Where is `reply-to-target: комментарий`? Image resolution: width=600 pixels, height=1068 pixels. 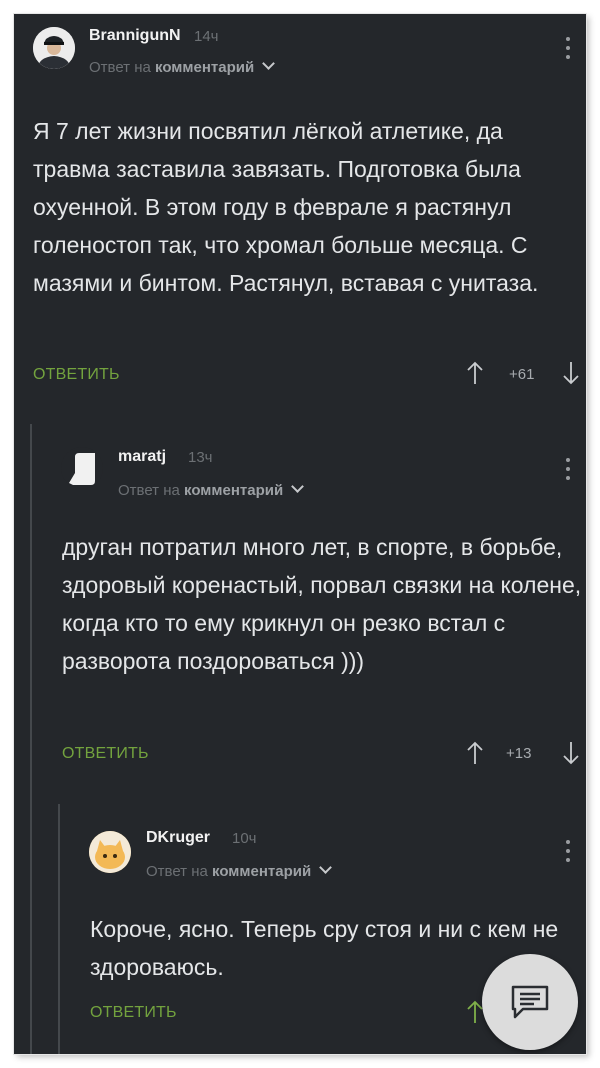
reply-to-target: комментарий is located at coordinates (262, 871).